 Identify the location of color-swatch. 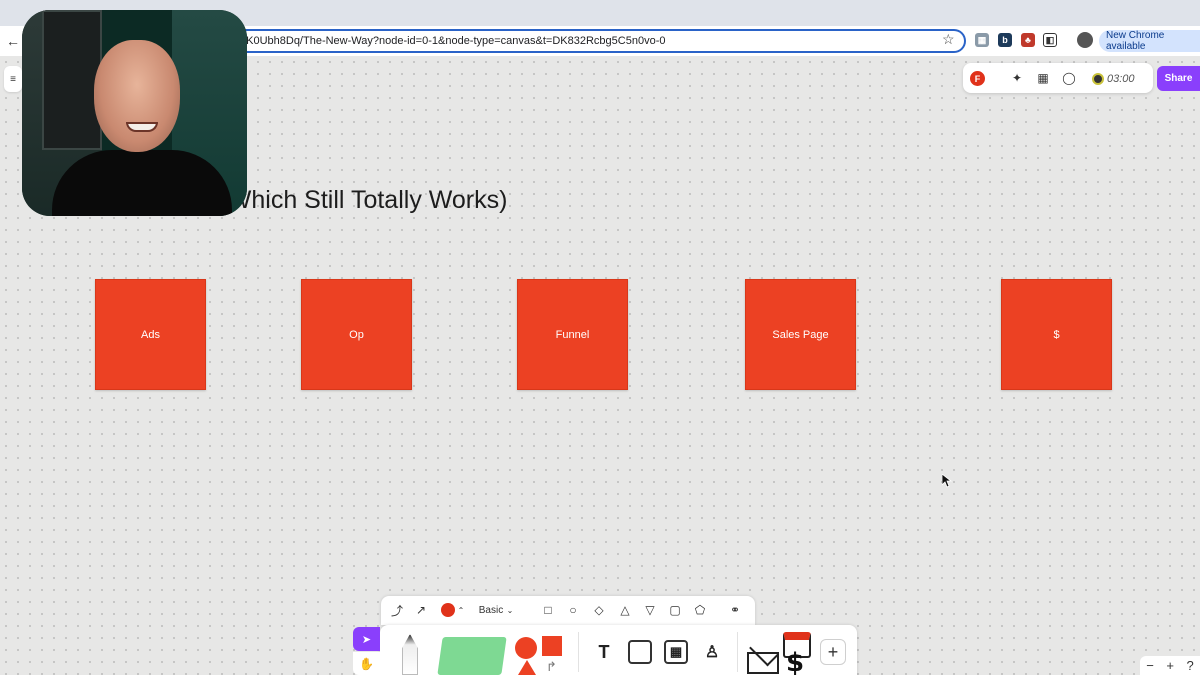
(448, 610).